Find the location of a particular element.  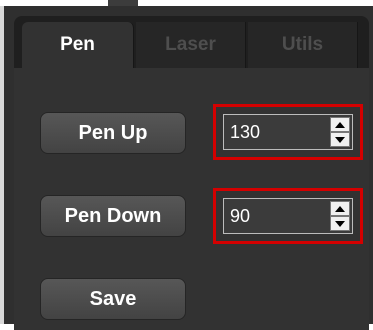

save-button: Save is located at coordinates (113, 299).